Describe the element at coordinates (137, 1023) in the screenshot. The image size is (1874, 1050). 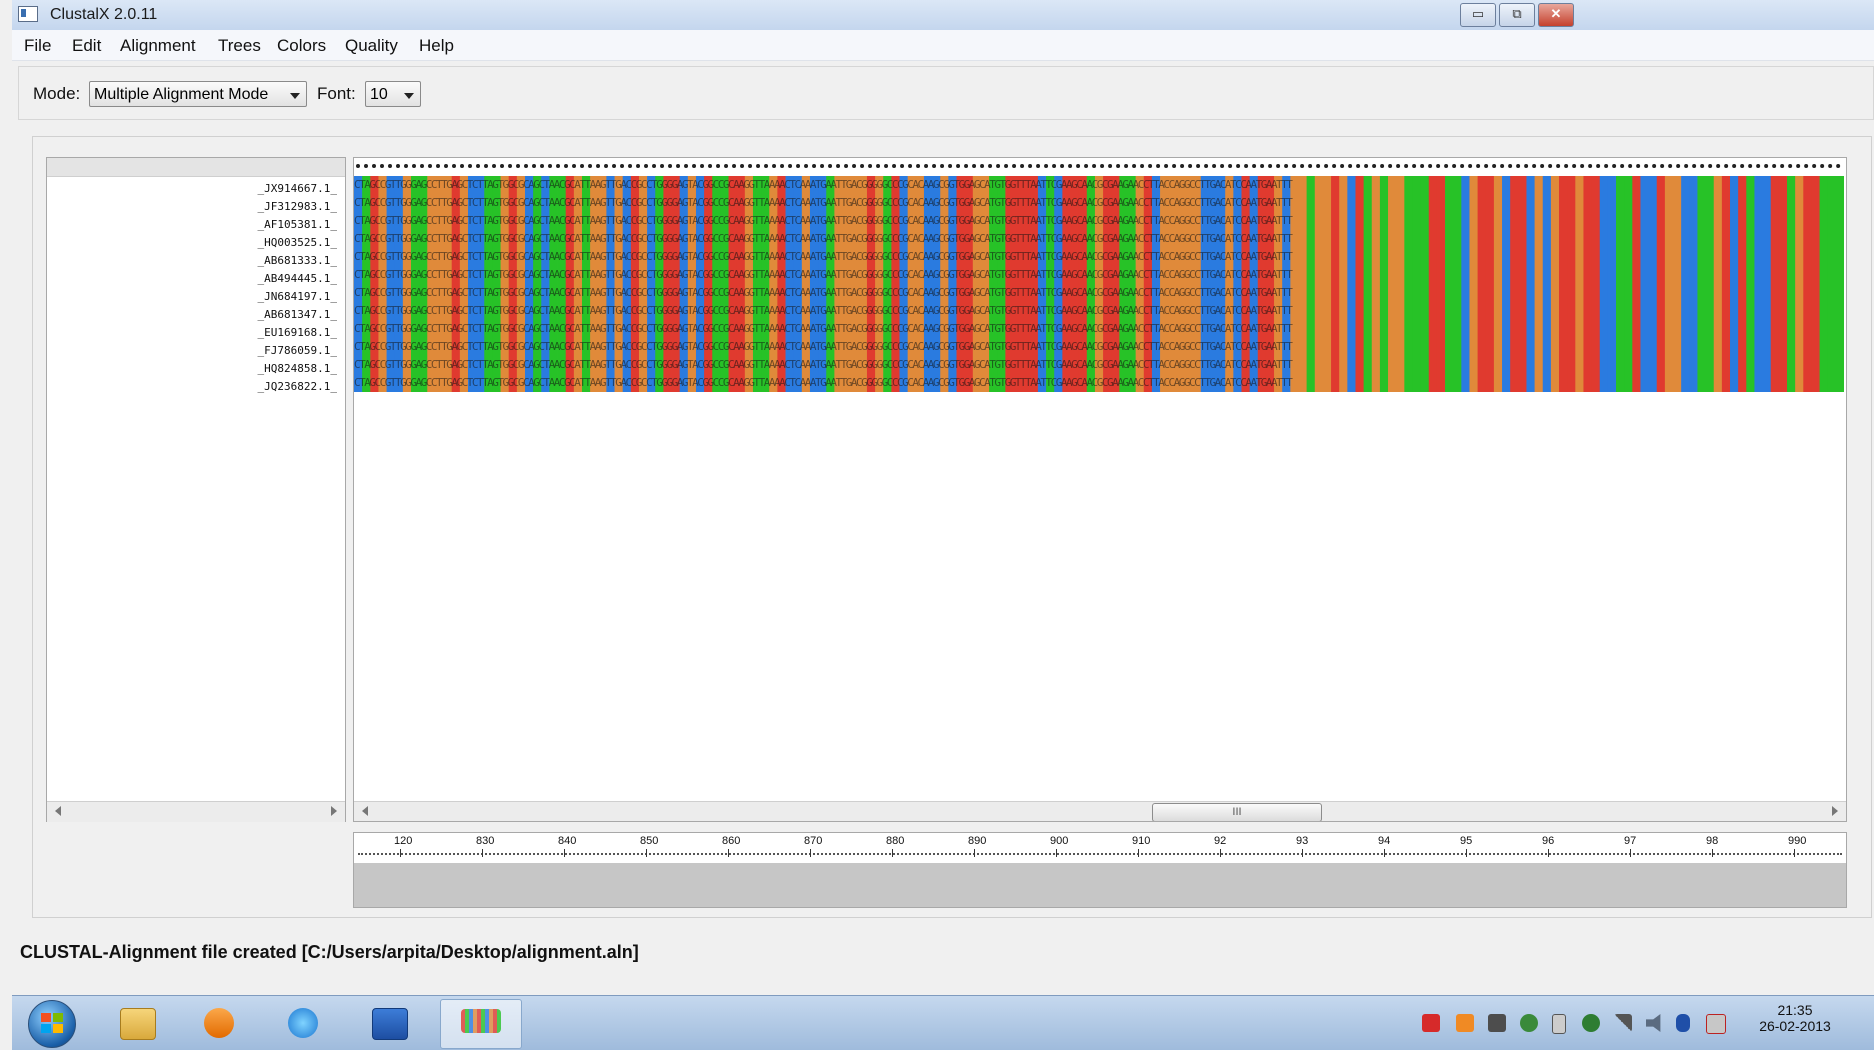
I see `taskbar-explorer` at that location.